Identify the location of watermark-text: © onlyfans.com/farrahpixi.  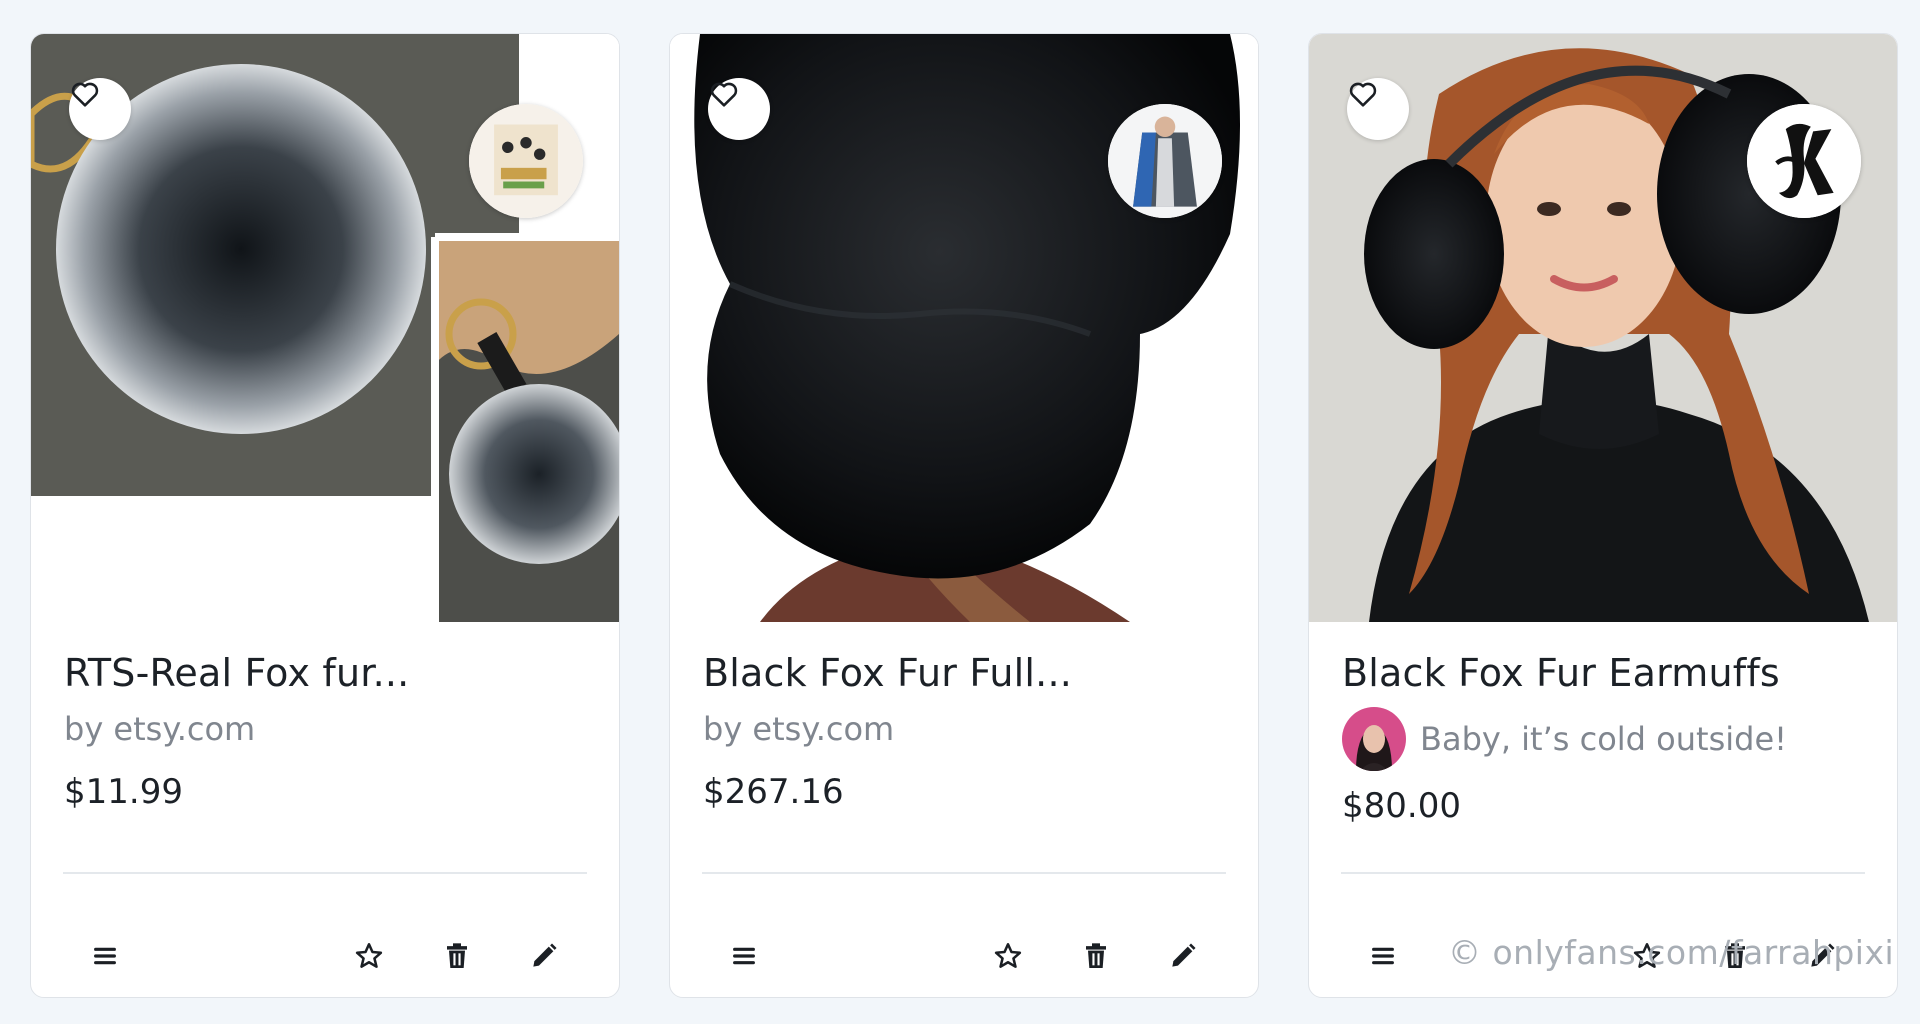
(1671, 952).